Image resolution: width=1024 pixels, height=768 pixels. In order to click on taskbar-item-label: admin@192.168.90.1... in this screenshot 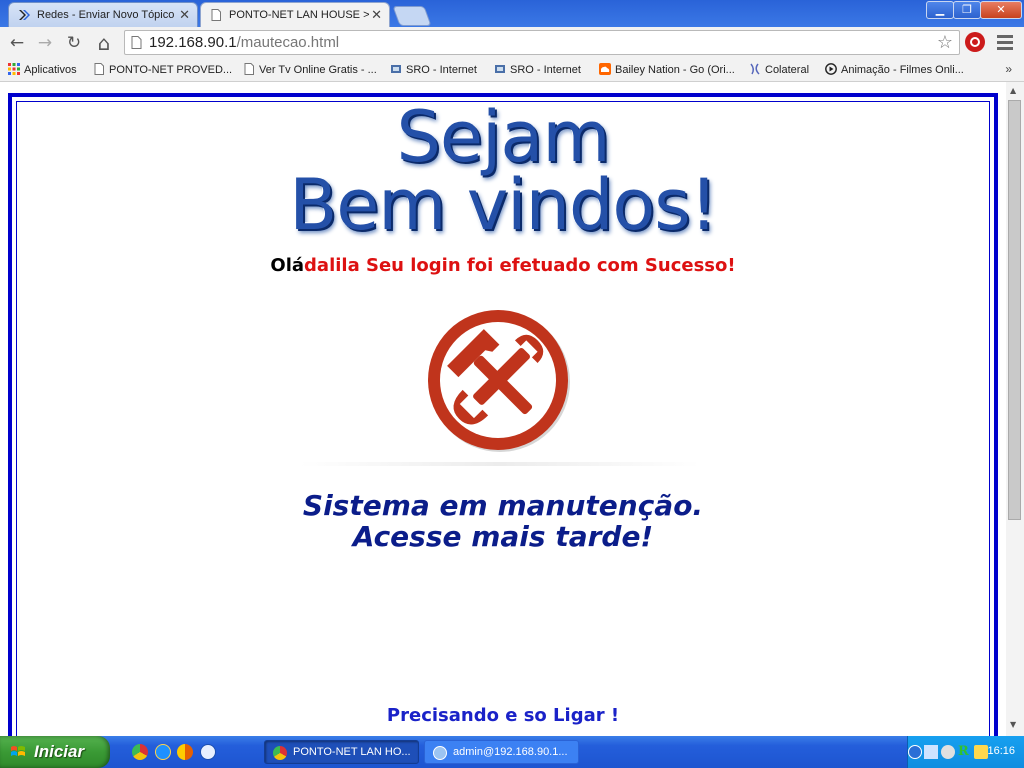, I will do `click(510, 752)`.